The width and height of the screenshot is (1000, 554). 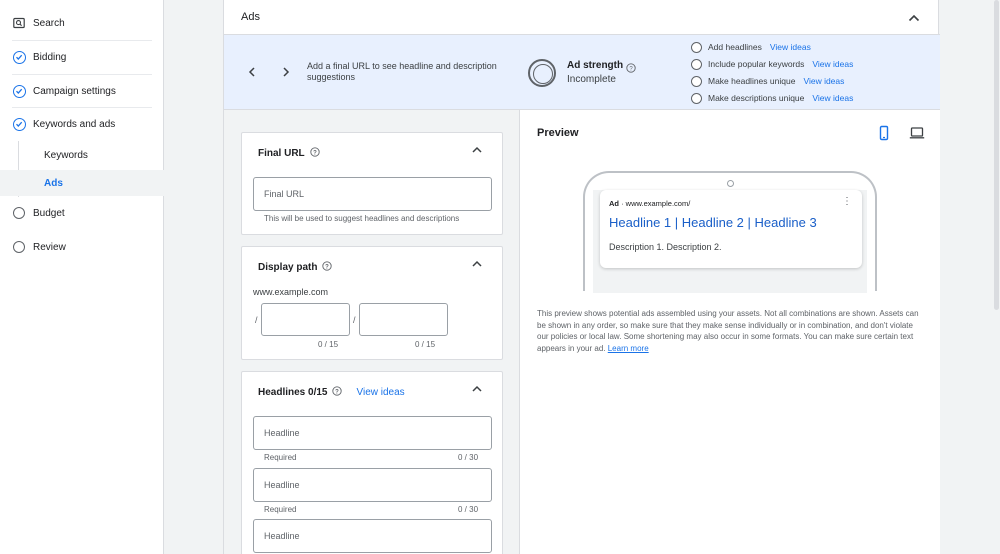 I want to click on ads-card-header: Ads, so click(x=582, y=17).